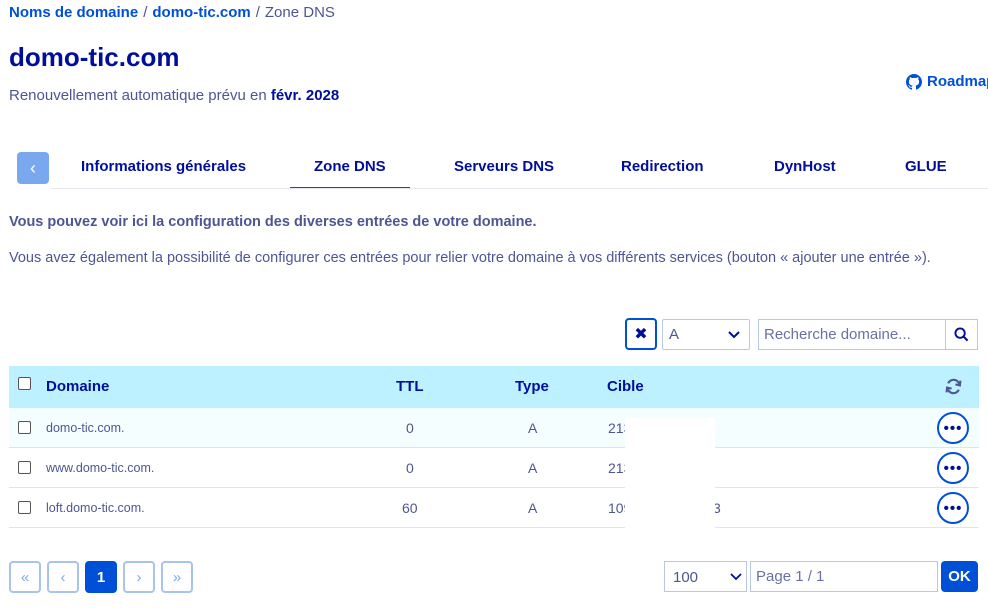  Describe the element at coordinates (177, 577) in the screenshot. I see `last-page-button: »` at that location.